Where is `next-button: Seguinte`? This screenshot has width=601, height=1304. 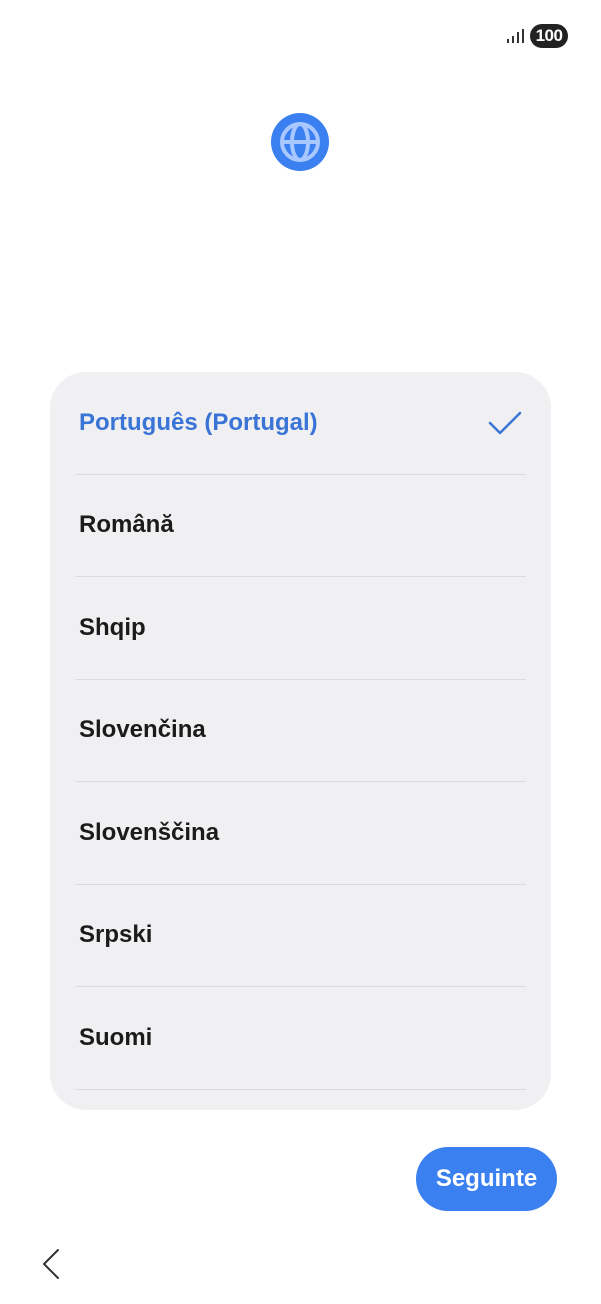 next-button: Seguinte is located at coordinates (486, 1179).